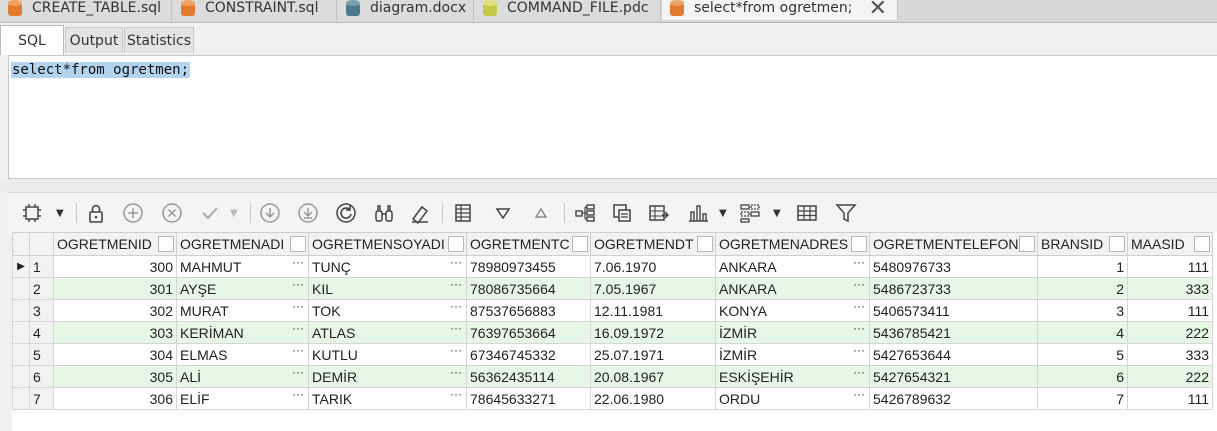 The image size is (1217, 431). I want to click on doc-tab-constraint: CONSTRAINT.sql, so click(255, 10).